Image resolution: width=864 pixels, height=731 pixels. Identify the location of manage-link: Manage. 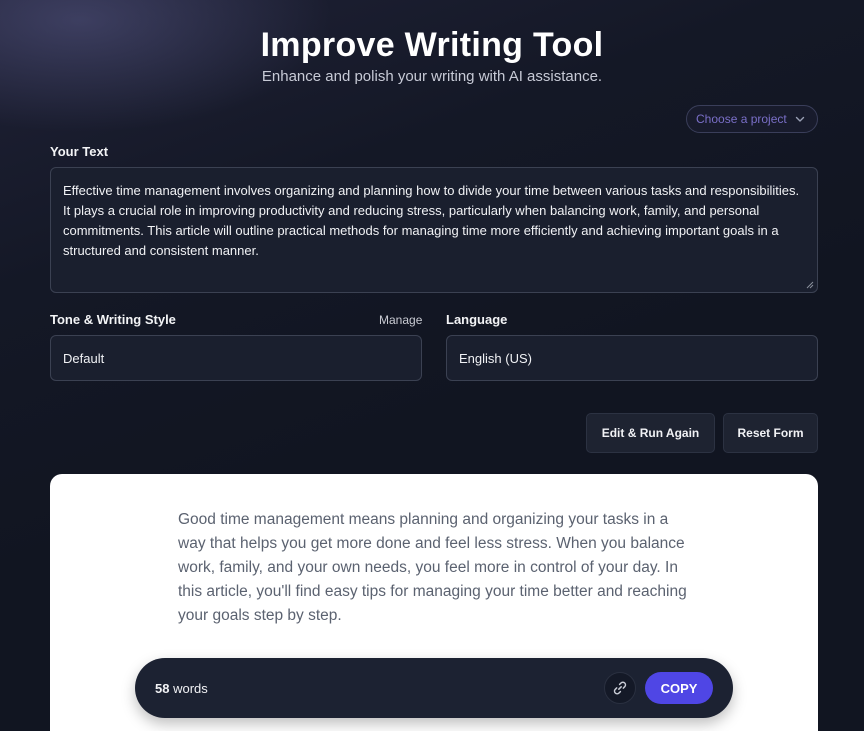
(400, 320).